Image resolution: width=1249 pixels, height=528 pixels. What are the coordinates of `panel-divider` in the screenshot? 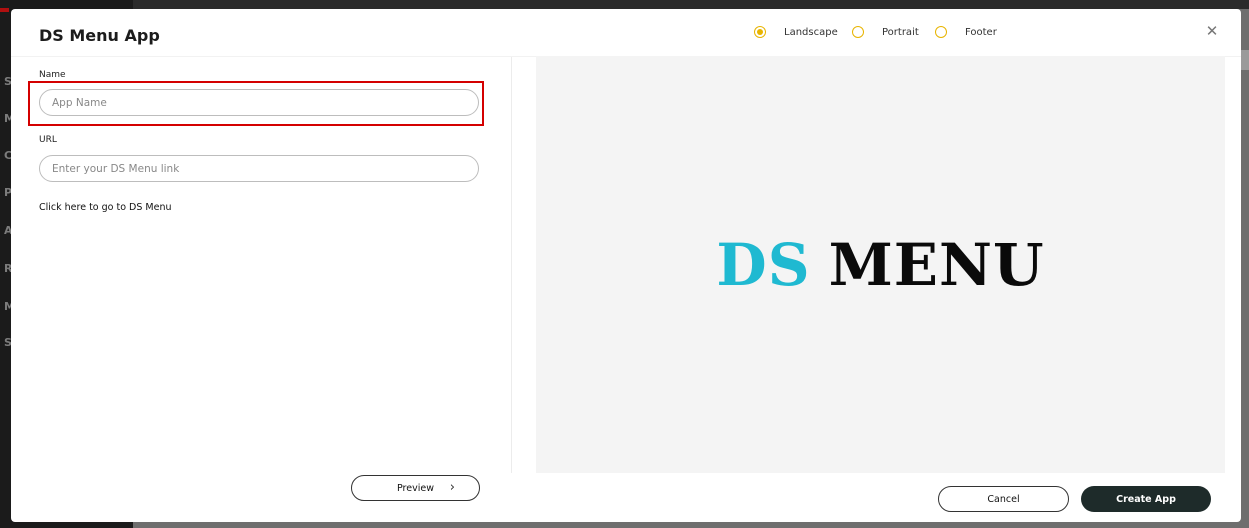 It's located at (511, 265).